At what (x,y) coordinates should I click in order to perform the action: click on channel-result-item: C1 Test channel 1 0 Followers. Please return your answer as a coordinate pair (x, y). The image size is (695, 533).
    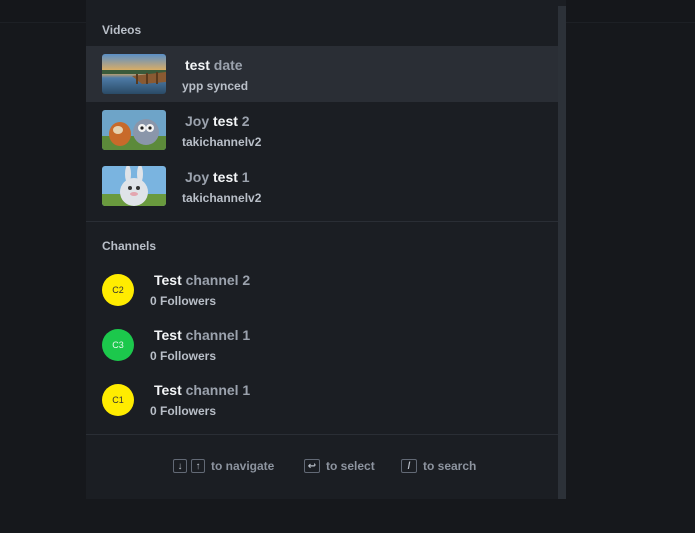
    Looking at the image, I should click on (322, 401).